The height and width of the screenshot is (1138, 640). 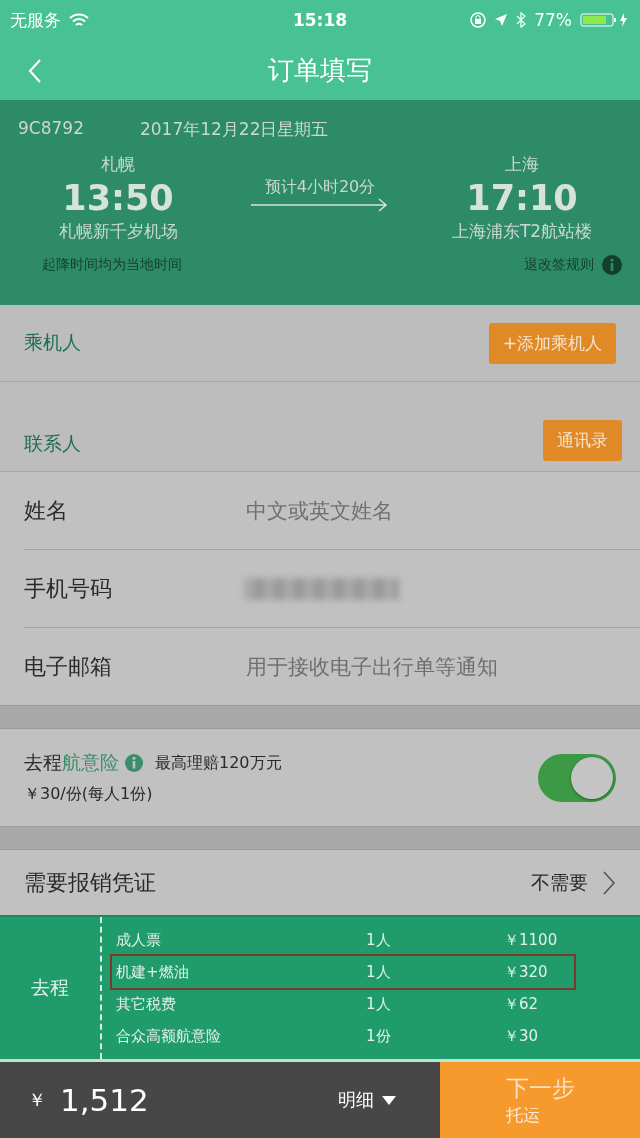 I want to click on field-label: 姓名, so click(x=46, y=510).